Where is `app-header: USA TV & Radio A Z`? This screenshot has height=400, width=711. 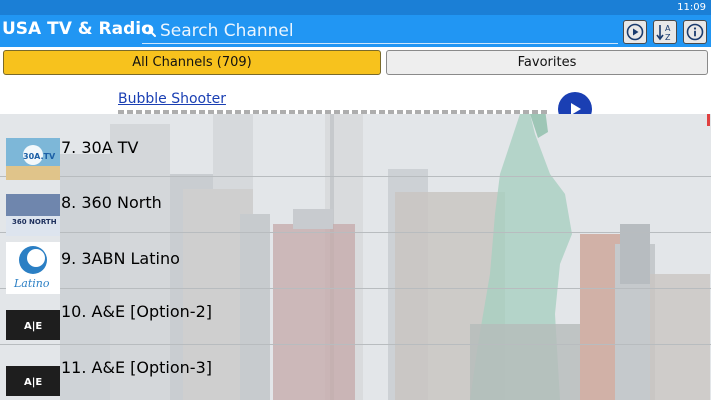
app-header: USA TV & Radio A Z is located at coordinates (355, 31).